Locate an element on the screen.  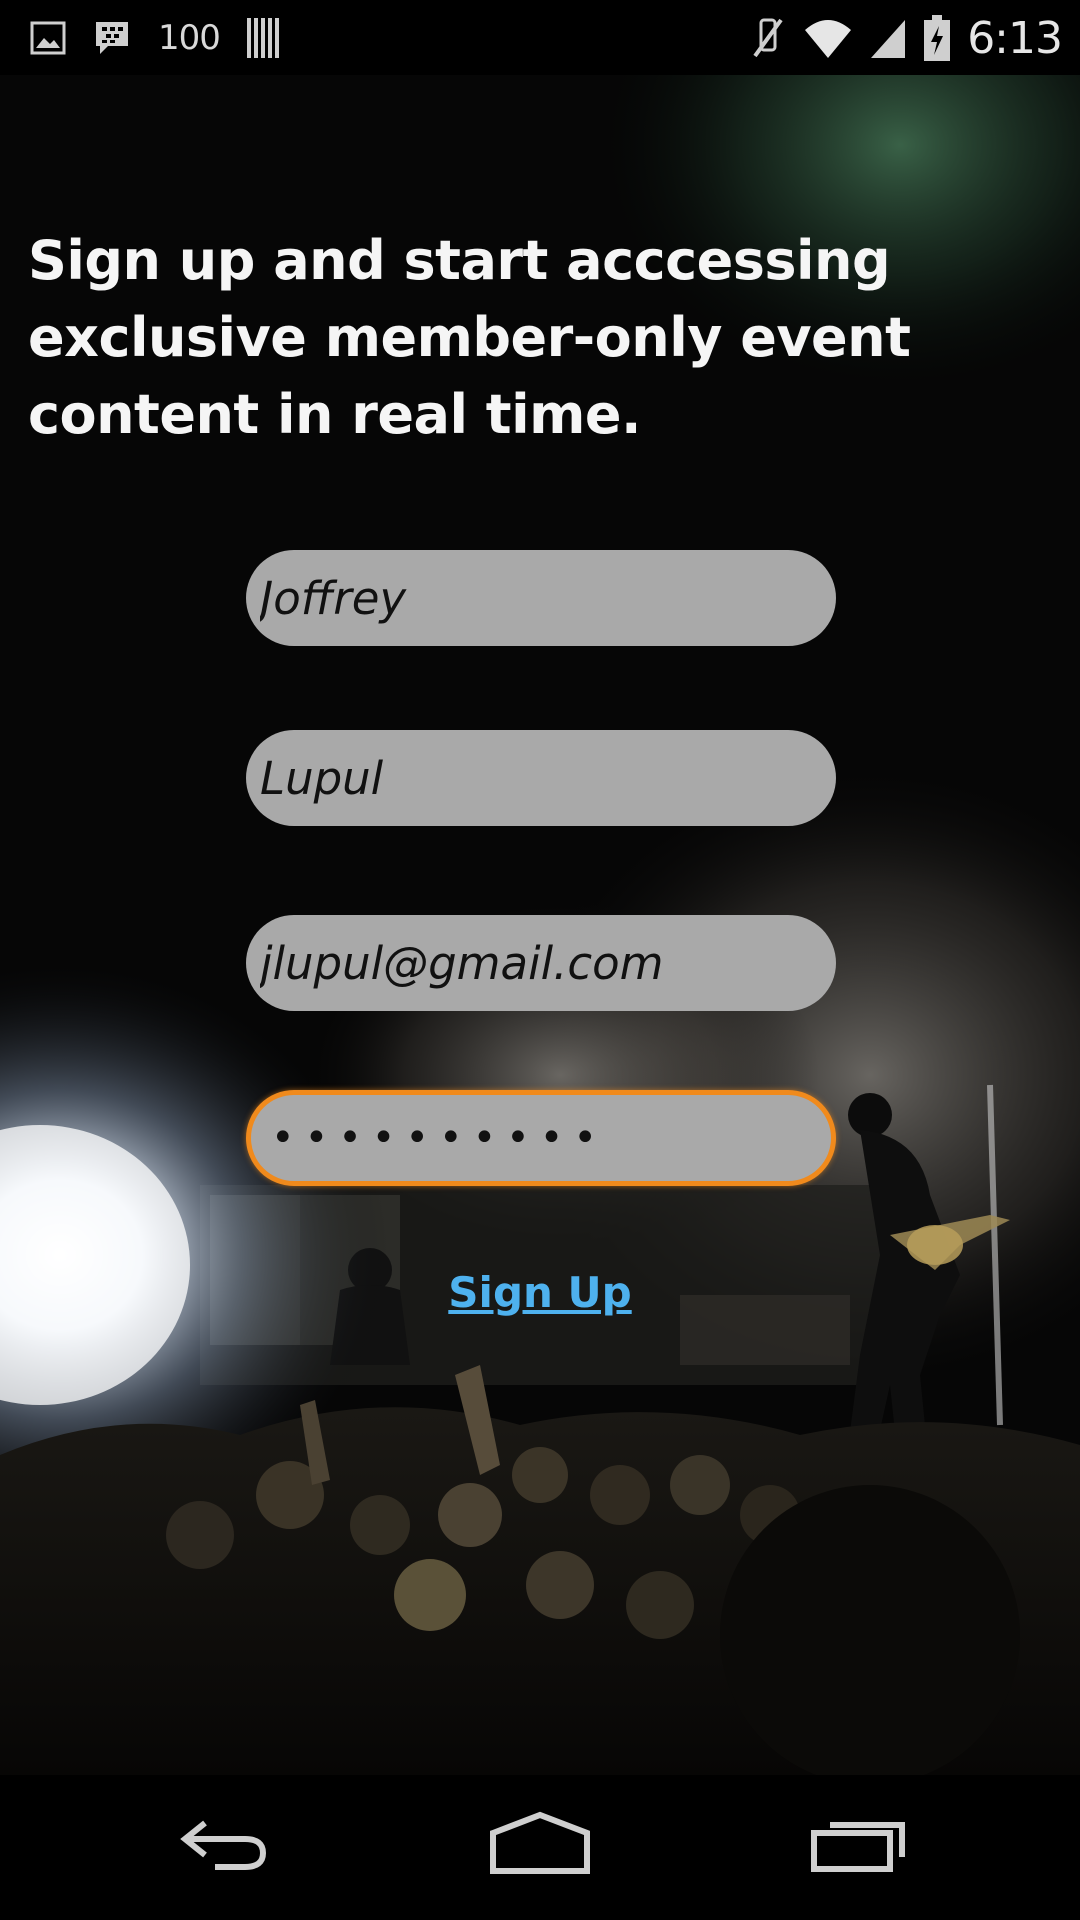
barcode-icon is located at coordinates (263, 38).